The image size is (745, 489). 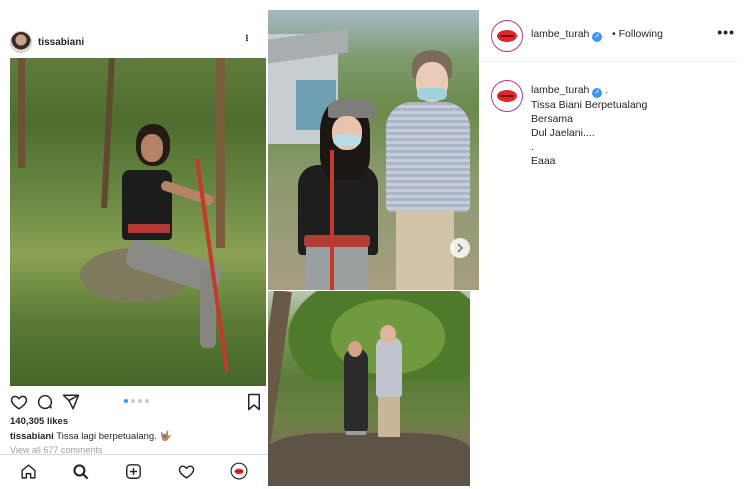 I want to click on search-icon, so click(x=80, y=471).